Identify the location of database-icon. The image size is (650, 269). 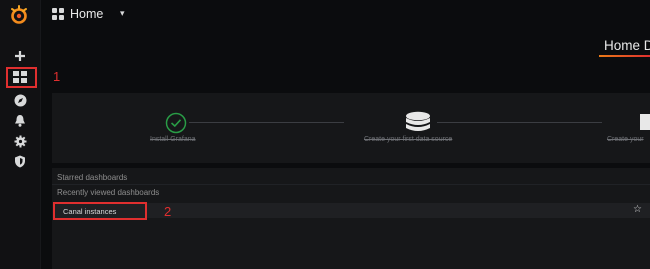
(418, 121).